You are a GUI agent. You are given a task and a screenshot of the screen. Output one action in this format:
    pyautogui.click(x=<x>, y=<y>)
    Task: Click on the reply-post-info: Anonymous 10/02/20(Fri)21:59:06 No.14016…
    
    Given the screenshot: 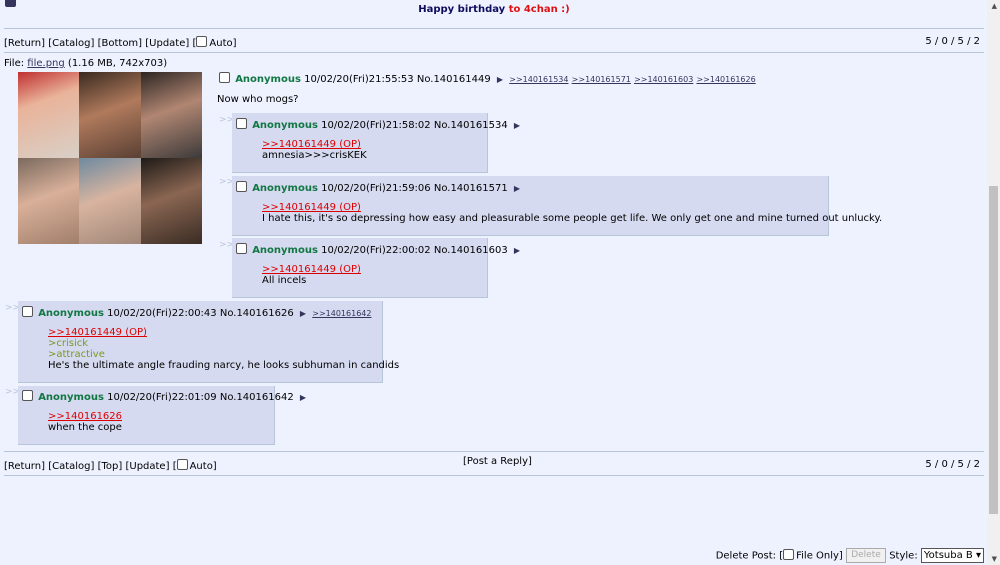 What is the action you would take?
    pyautogui.click(x=379, y=187)
    